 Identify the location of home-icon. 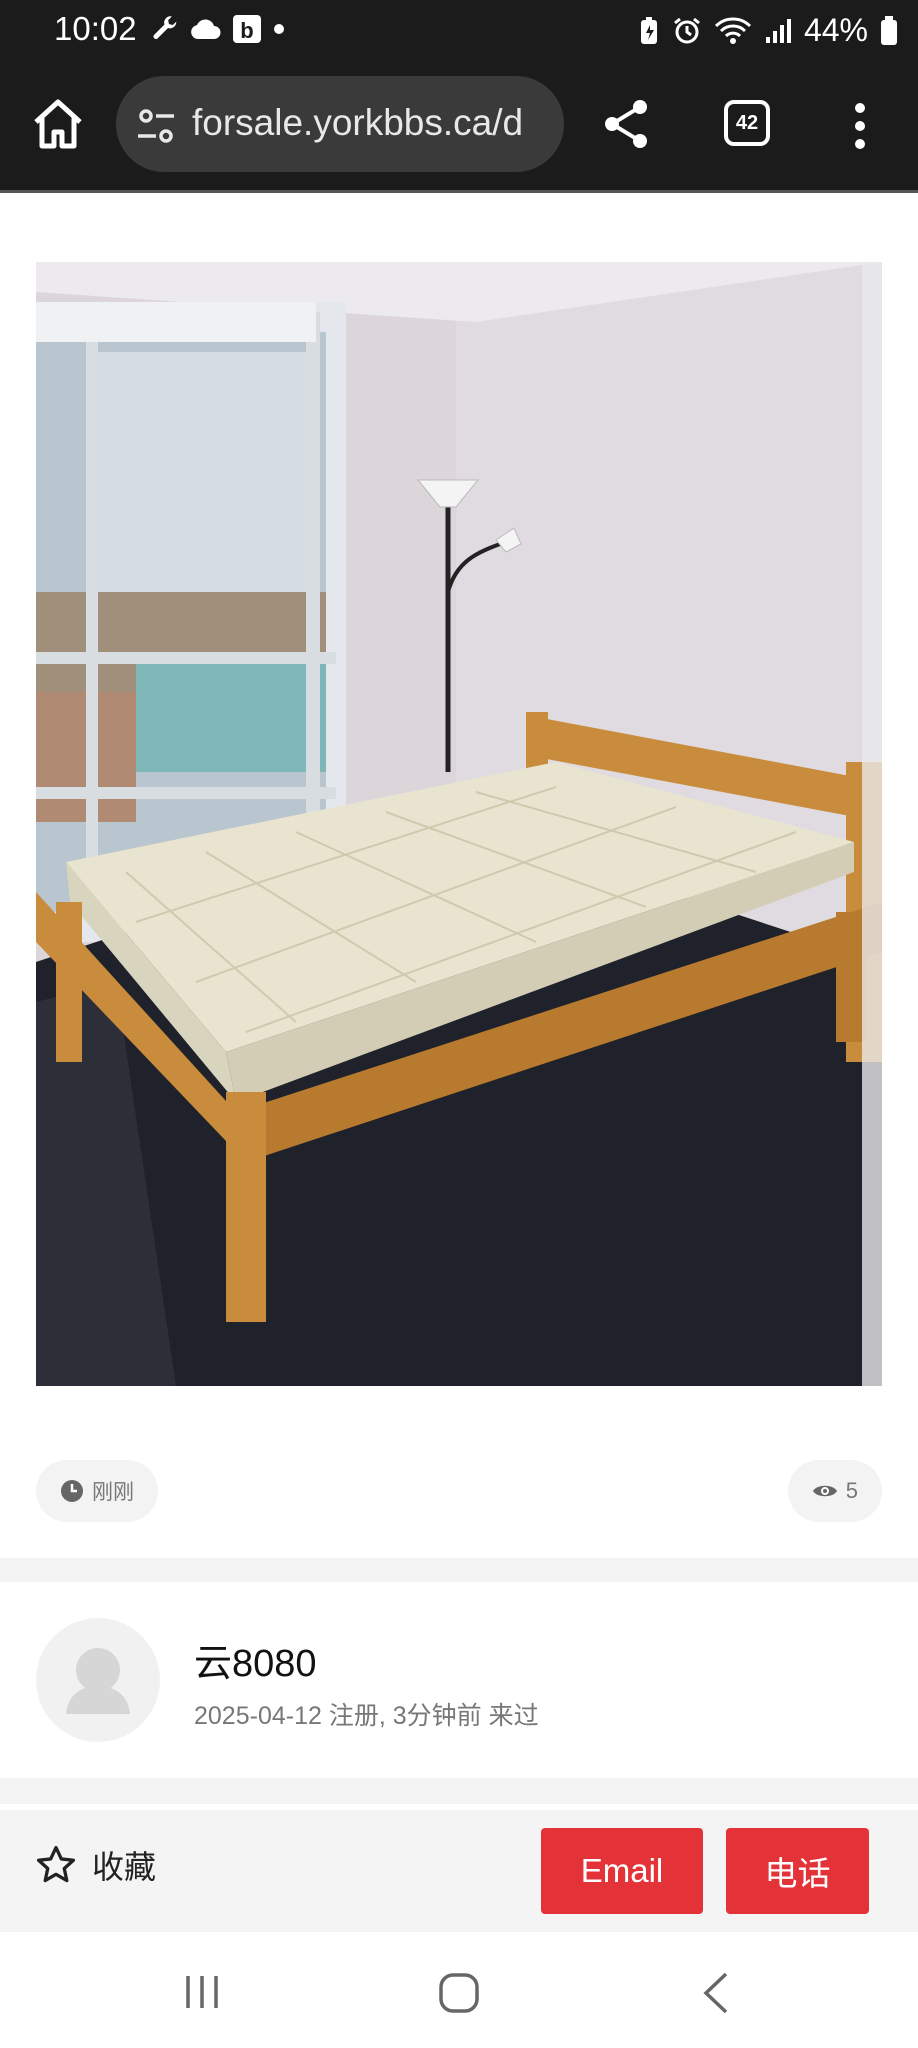
(58, 124).